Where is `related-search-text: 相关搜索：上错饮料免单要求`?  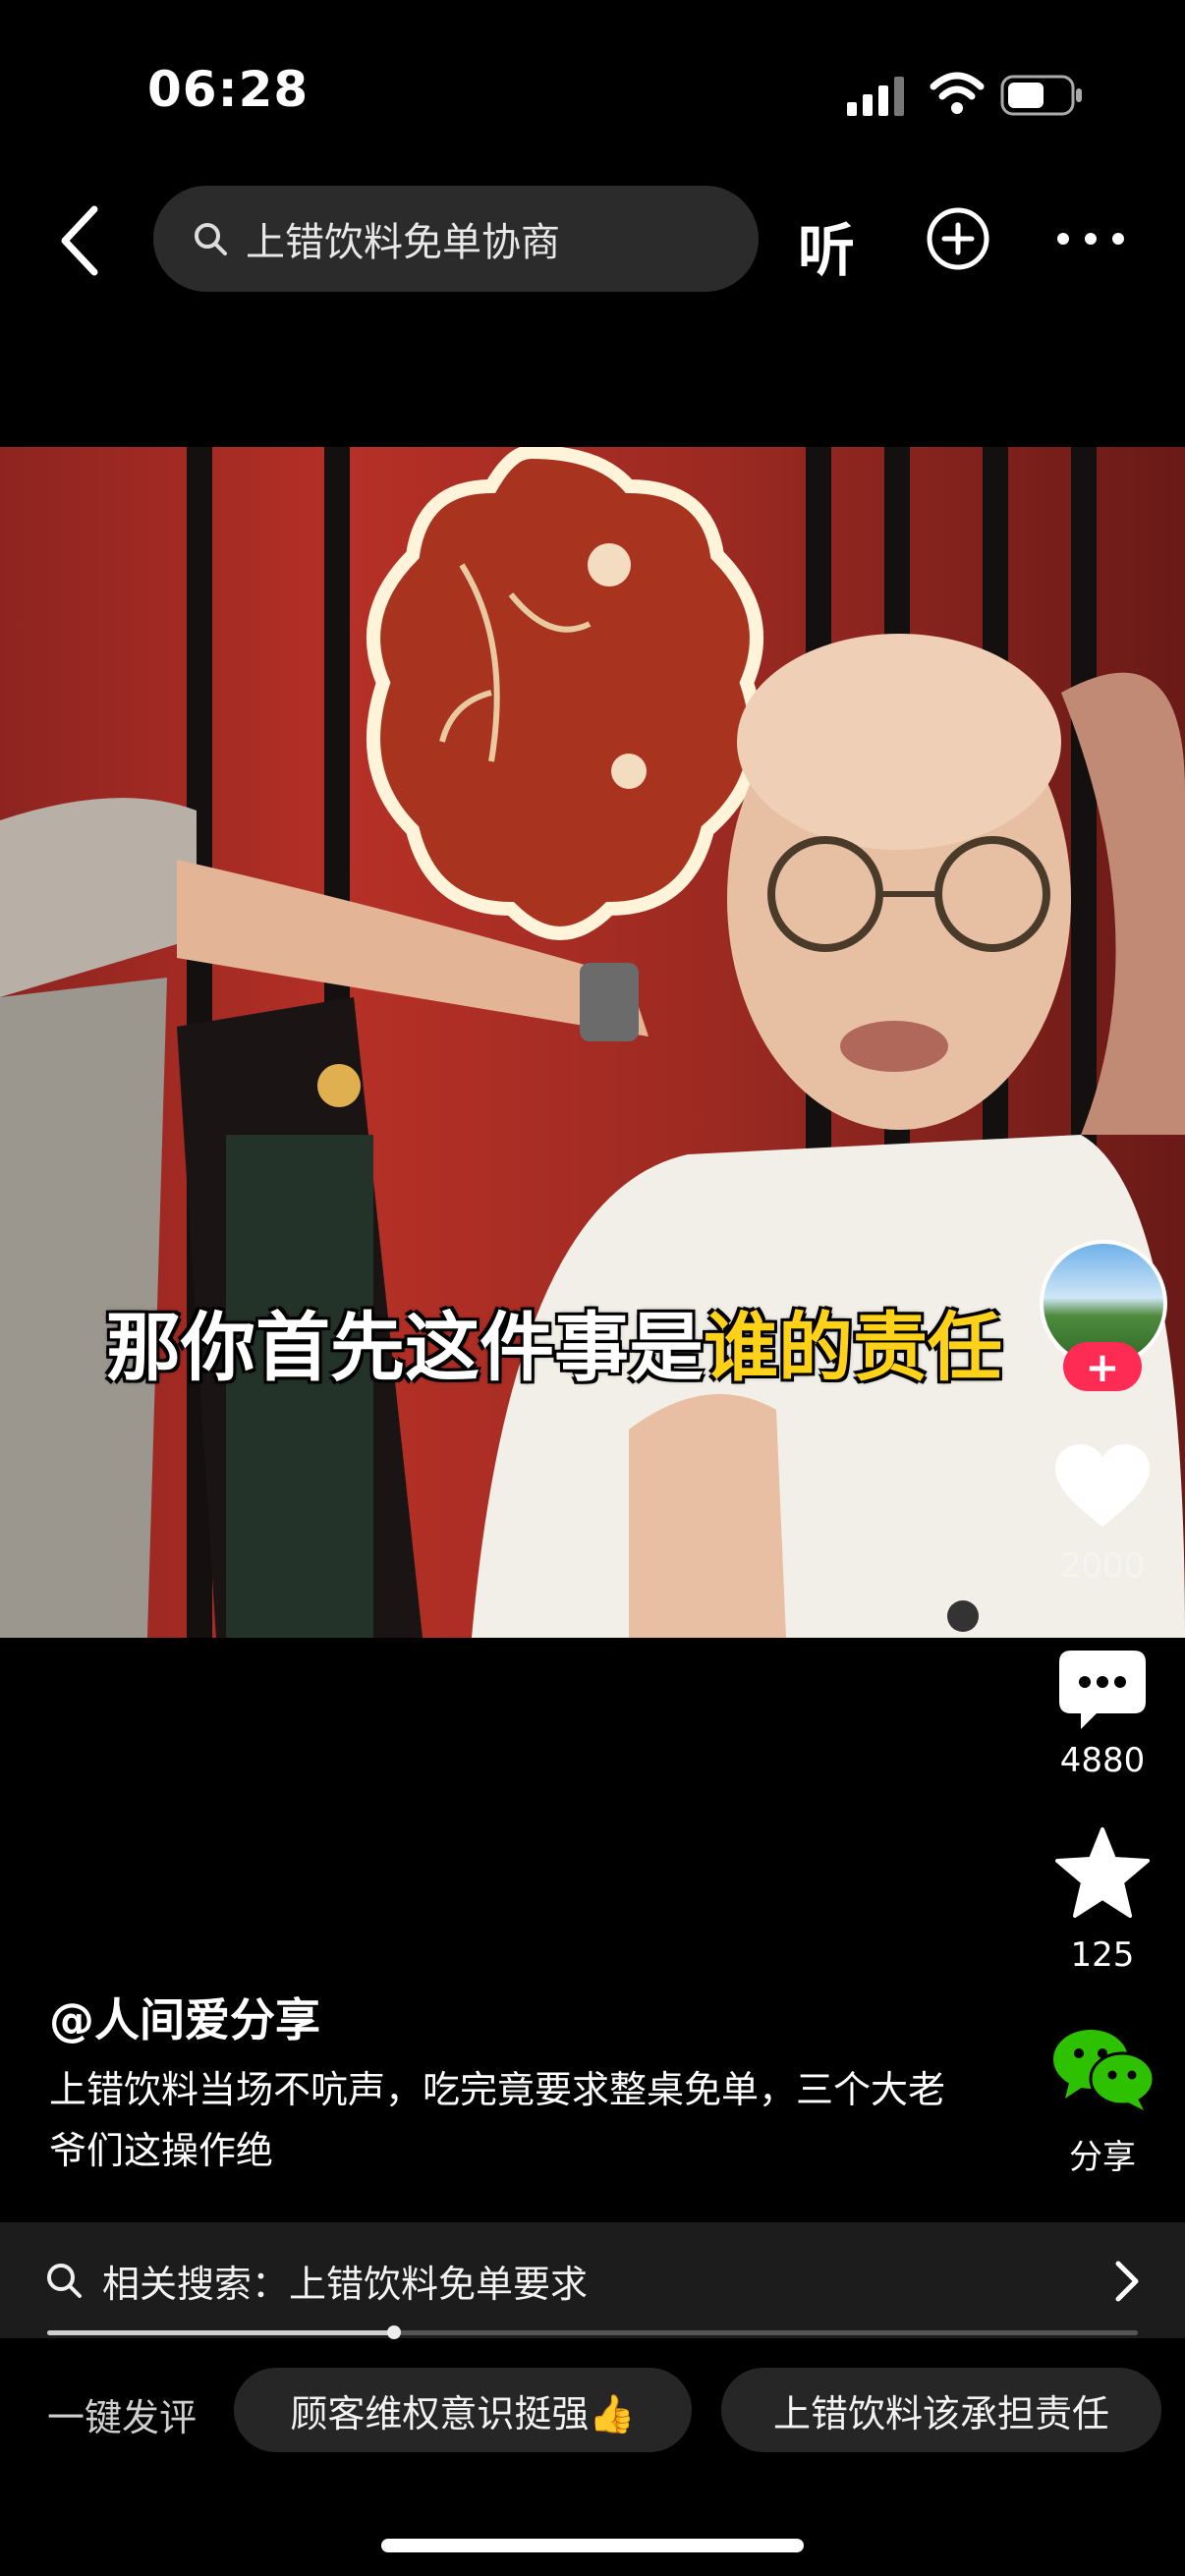
related-search-text: 相关搜索：上错饮料免单要求 is located at coordinates (346, 2284).